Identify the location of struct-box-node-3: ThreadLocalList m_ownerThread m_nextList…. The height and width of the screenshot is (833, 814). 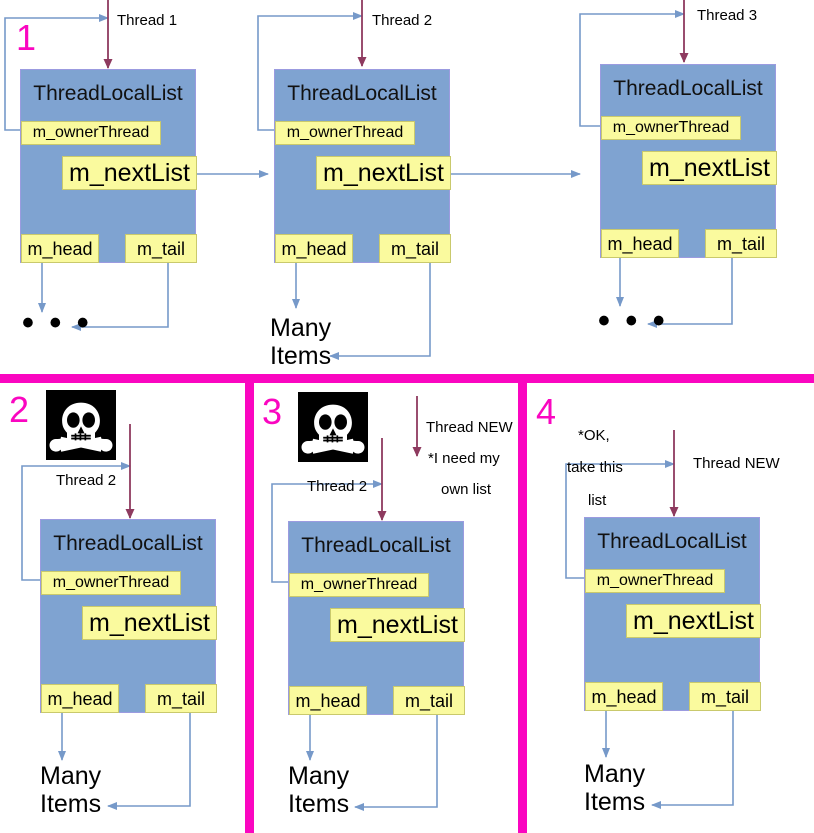
(688, 161).